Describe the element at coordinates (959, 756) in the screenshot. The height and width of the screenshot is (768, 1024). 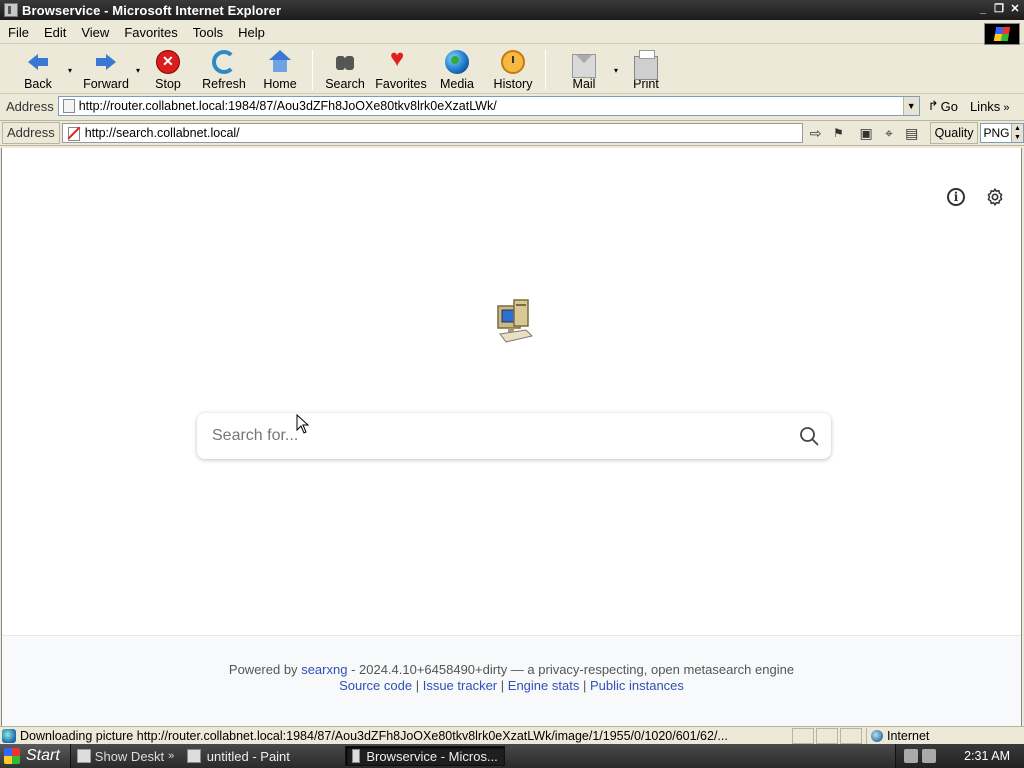
I see `system-tray: 2:31 AM` at that location.